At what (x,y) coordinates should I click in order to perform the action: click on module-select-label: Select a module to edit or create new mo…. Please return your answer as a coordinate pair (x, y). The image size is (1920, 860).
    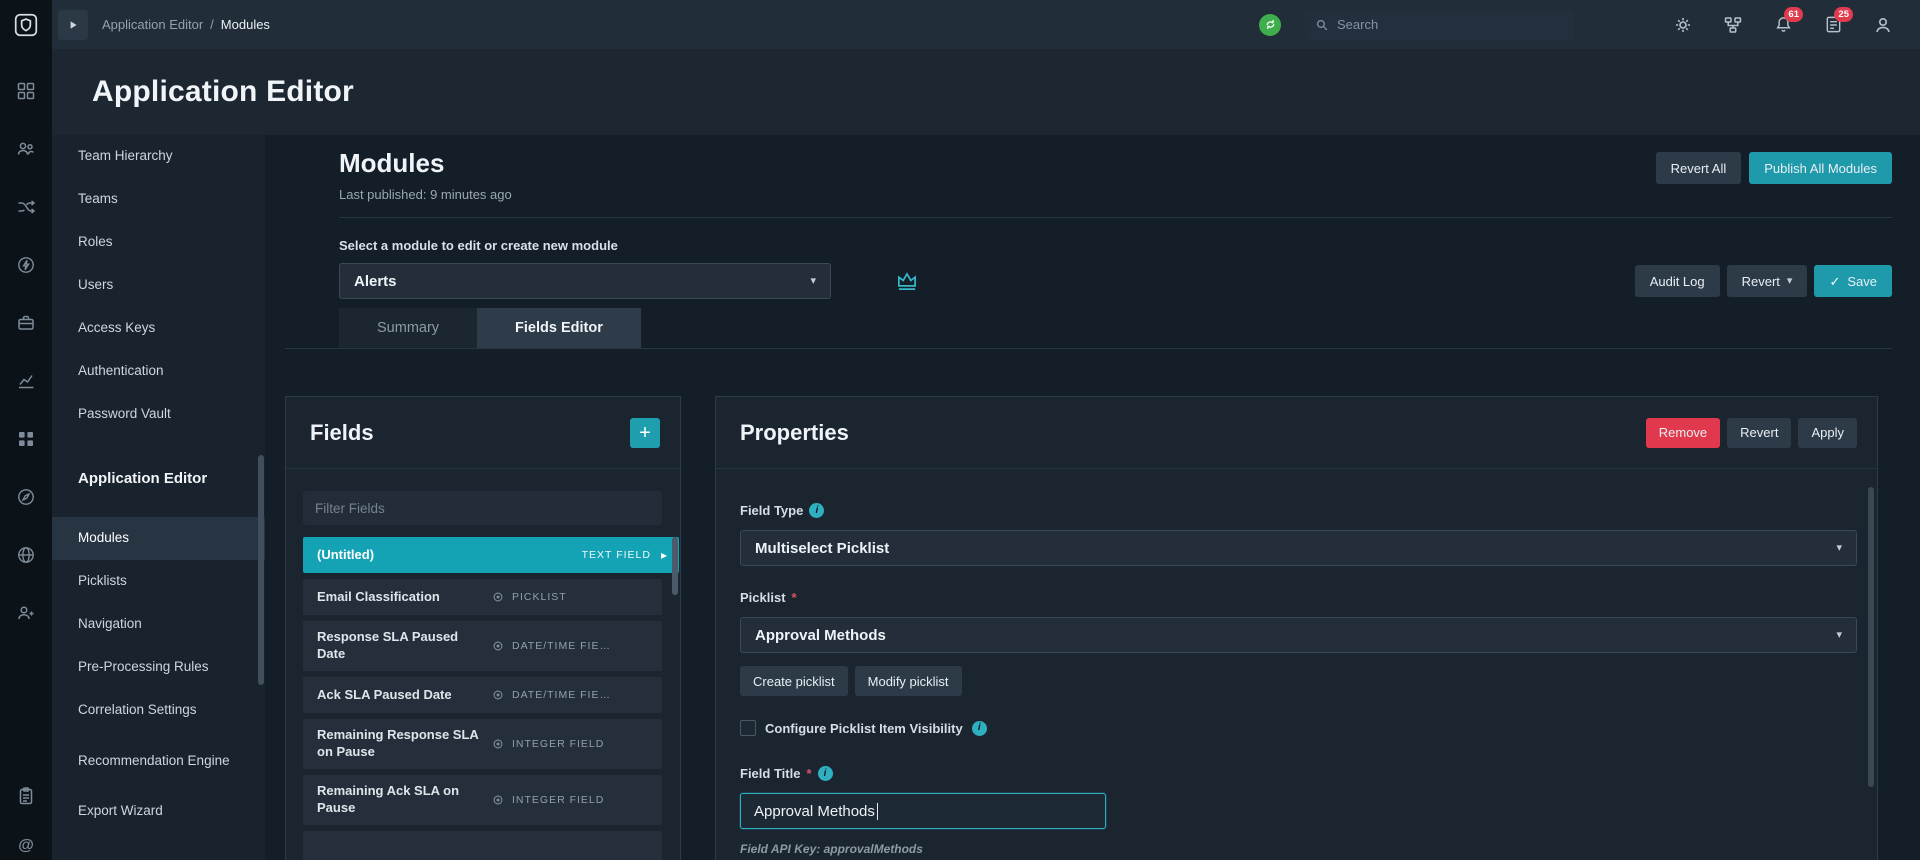
    Looking at the image, I should click on (478, 245).